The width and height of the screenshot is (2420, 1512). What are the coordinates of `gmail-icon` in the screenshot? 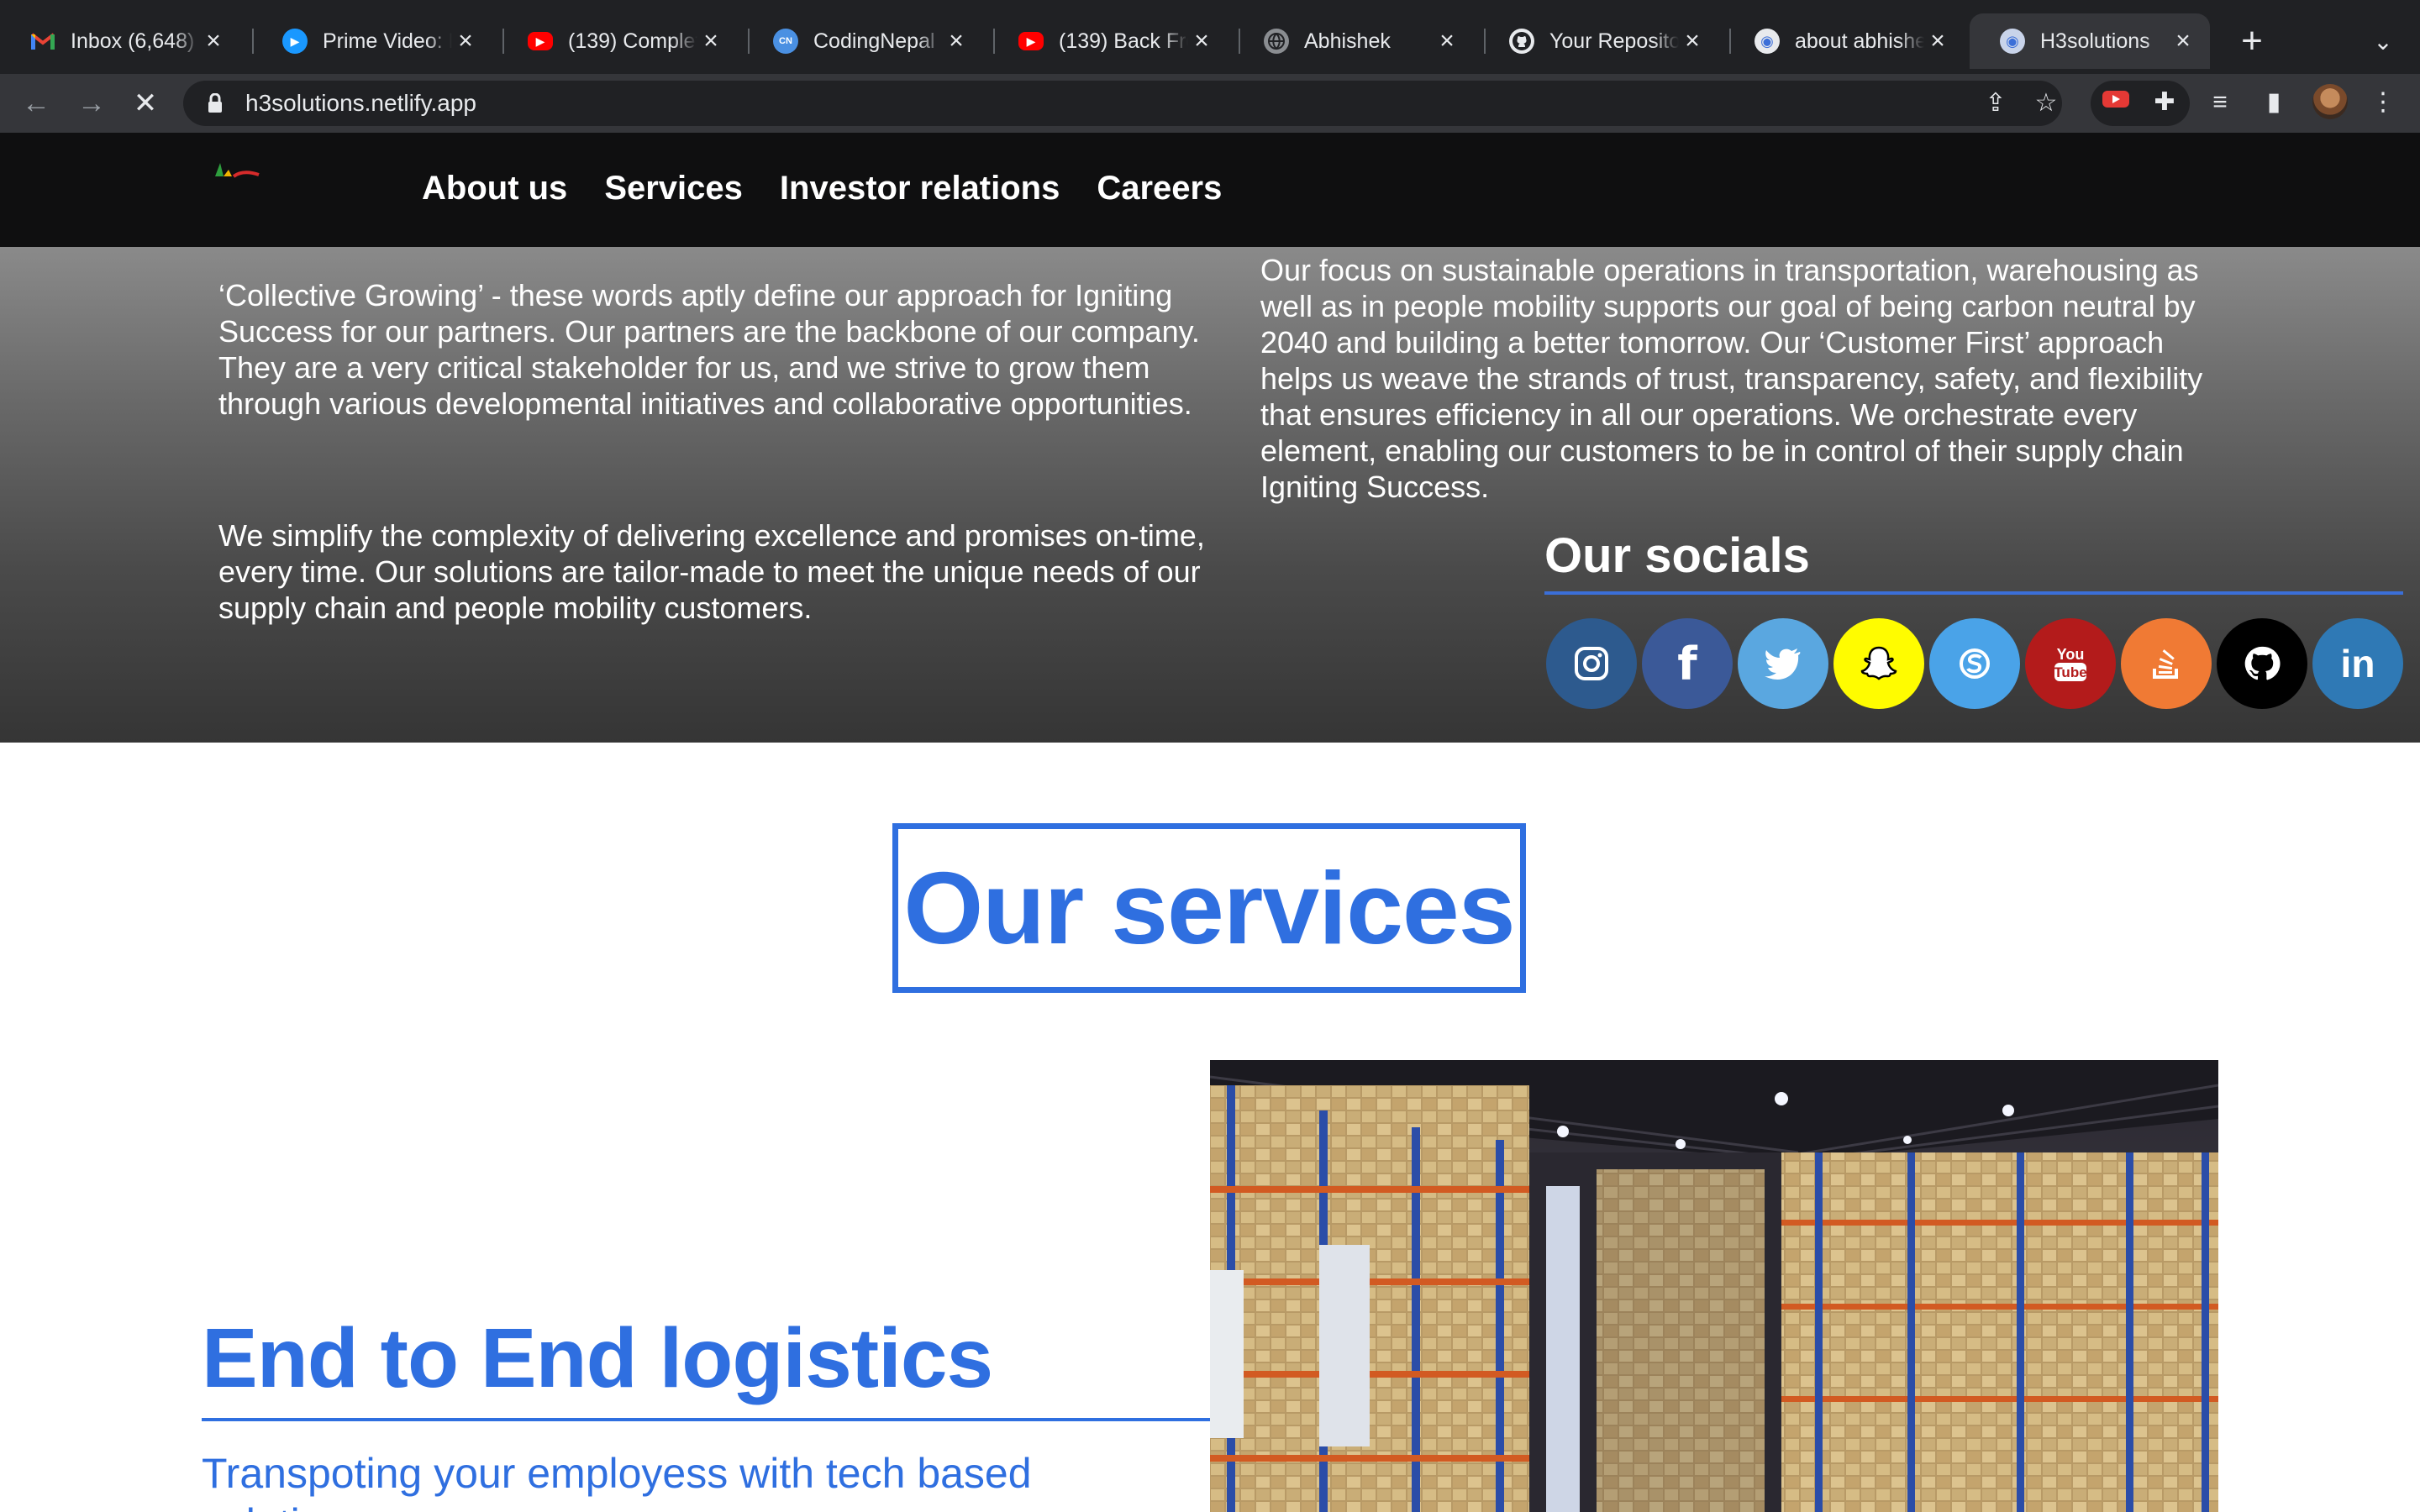 It's located at (42, 41).